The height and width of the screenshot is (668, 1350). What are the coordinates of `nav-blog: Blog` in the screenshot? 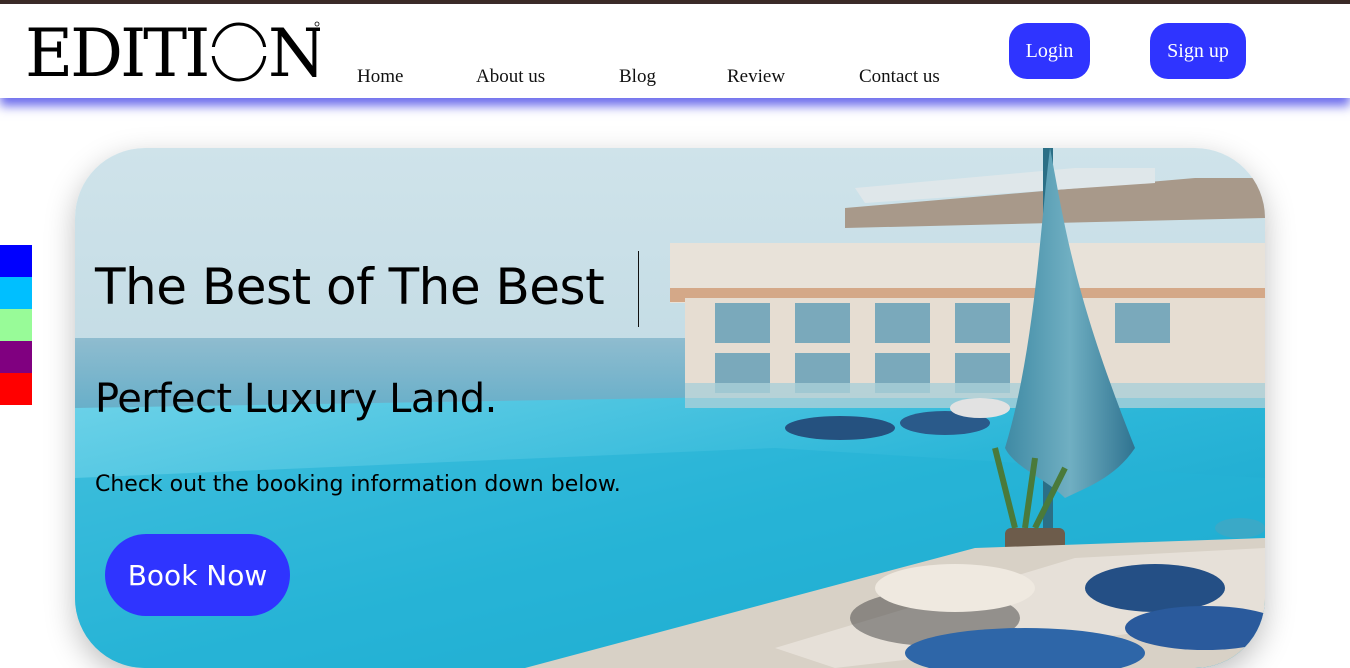 It's located at (637, 77).